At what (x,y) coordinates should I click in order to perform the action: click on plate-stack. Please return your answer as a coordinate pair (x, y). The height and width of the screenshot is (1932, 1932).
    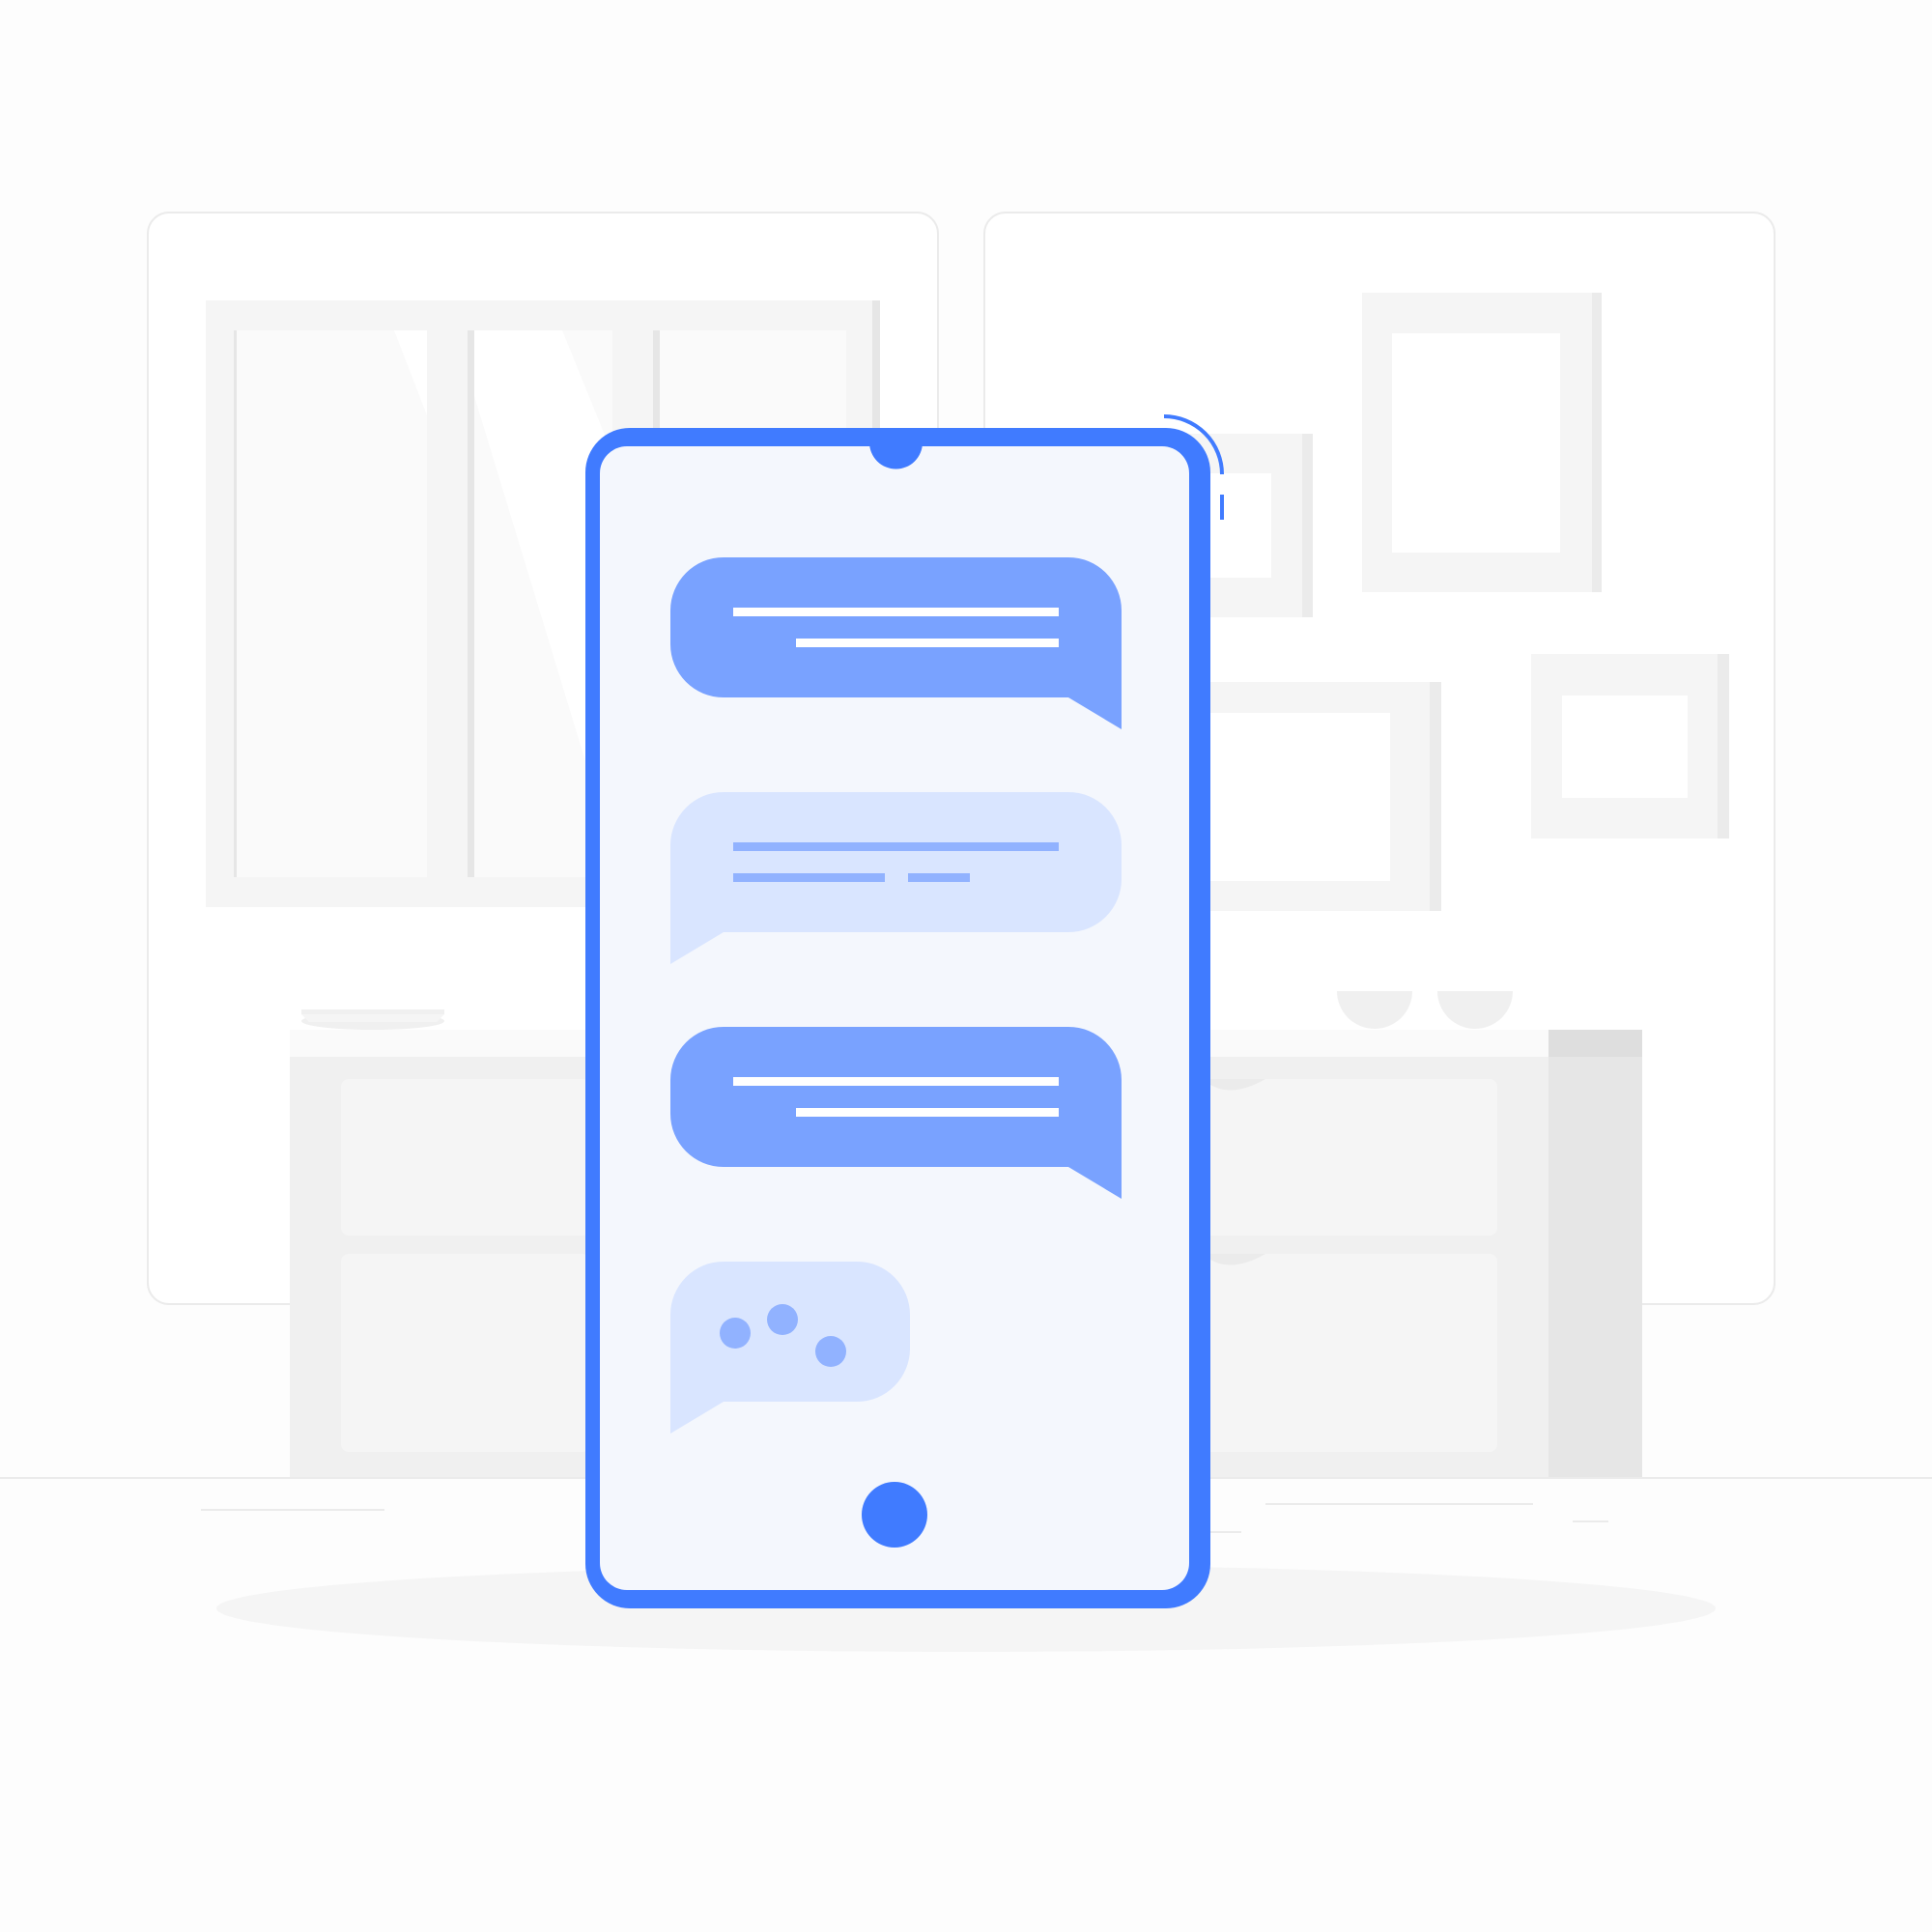
    Looking at the image, I should click on (372, 1019).